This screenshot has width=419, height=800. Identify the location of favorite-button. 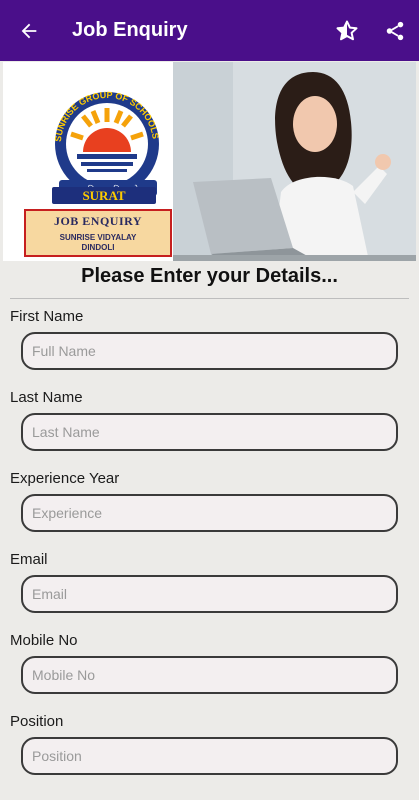
(347, 30).